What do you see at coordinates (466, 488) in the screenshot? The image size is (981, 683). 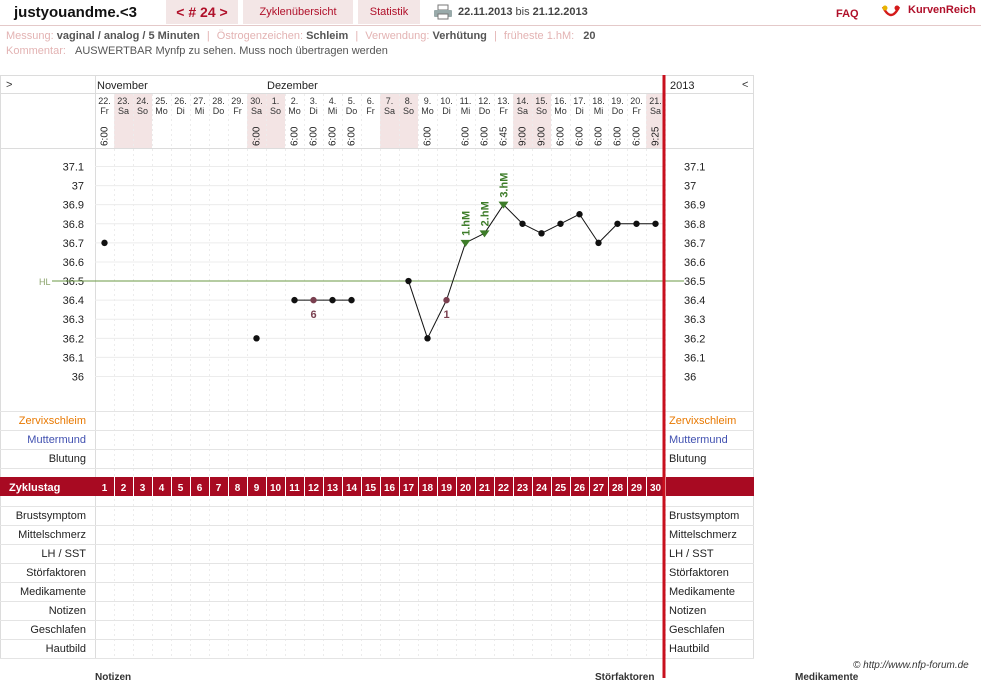 I see `cycle-day-number: 20` at bounding box center [466, 488].